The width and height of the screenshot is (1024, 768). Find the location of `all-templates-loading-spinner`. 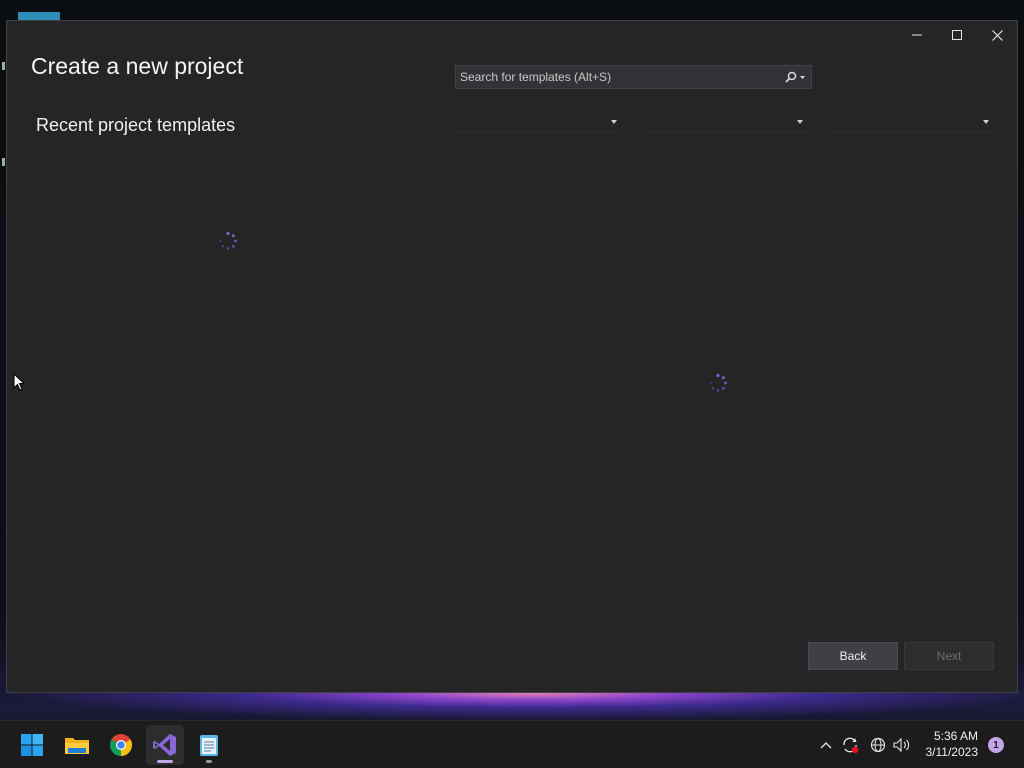

all-templates-loading-spinner is located at coordinates (718, 383).